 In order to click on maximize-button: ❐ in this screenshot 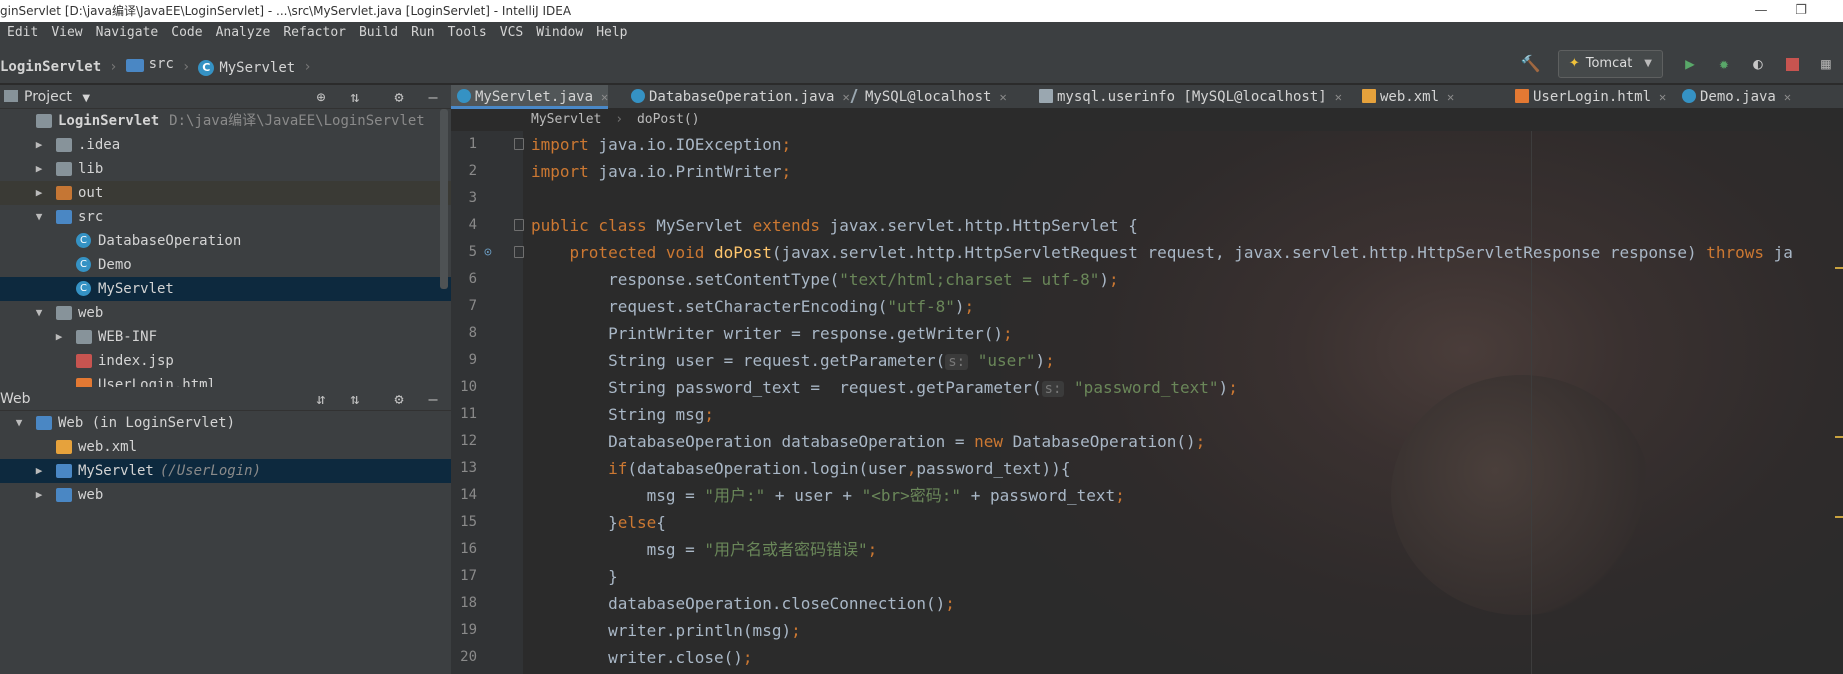, I will do `click(1801, 11)`.